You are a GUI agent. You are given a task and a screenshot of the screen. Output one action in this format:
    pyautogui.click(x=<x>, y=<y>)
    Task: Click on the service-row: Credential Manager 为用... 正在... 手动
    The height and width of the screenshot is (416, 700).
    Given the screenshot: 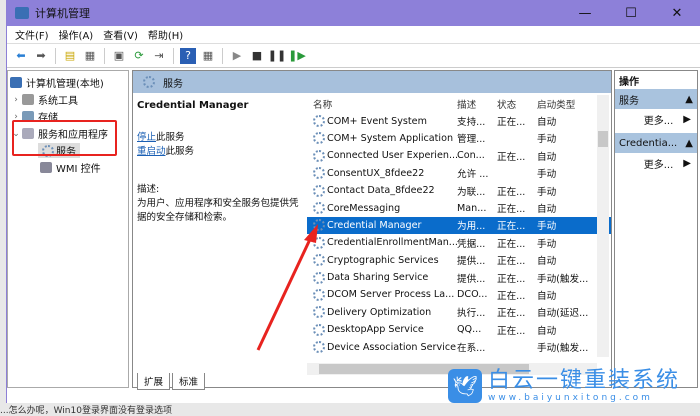 What is the action you would take?
    pyautogui.click(x=459, y=225)
    